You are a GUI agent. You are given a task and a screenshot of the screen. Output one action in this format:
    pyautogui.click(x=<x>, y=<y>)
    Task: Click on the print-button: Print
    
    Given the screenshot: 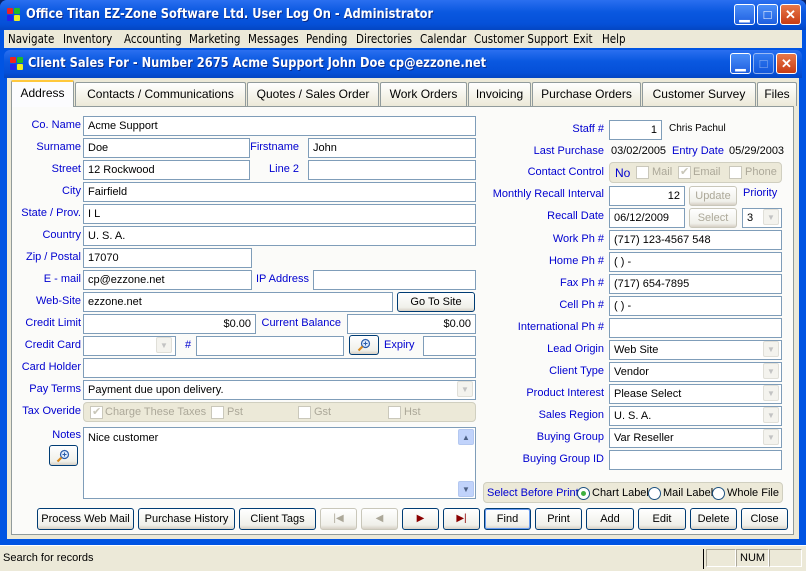 What is the action you would take?
    pyautogui.click(x=558, y=519)
    